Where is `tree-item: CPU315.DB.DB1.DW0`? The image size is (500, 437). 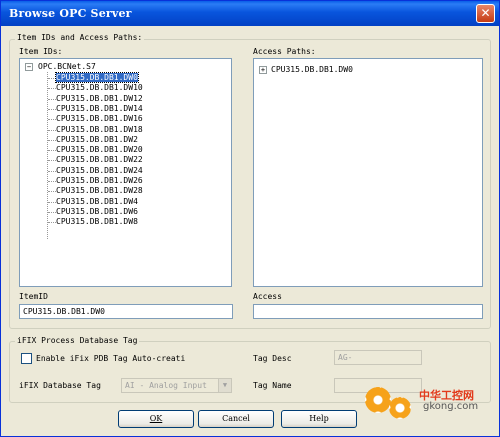
tree-item: CPU315.DB.DB1.DW0 is located at coordinates (97, 77).